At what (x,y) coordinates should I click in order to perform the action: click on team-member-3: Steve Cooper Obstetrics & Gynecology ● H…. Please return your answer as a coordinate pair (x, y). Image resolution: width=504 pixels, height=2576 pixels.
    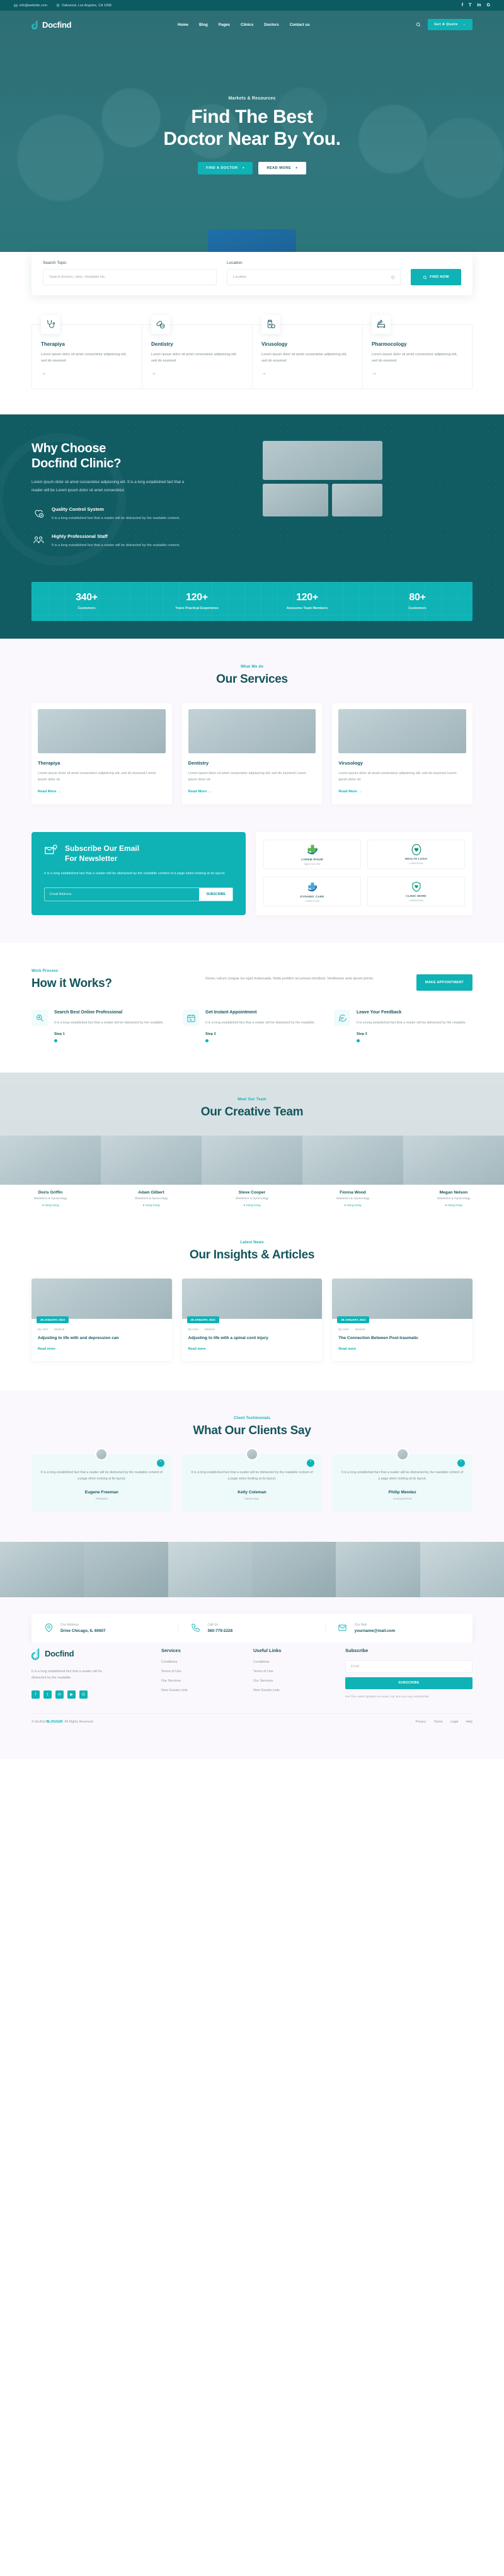
    Looking at the image, I should click on (252, 1174).